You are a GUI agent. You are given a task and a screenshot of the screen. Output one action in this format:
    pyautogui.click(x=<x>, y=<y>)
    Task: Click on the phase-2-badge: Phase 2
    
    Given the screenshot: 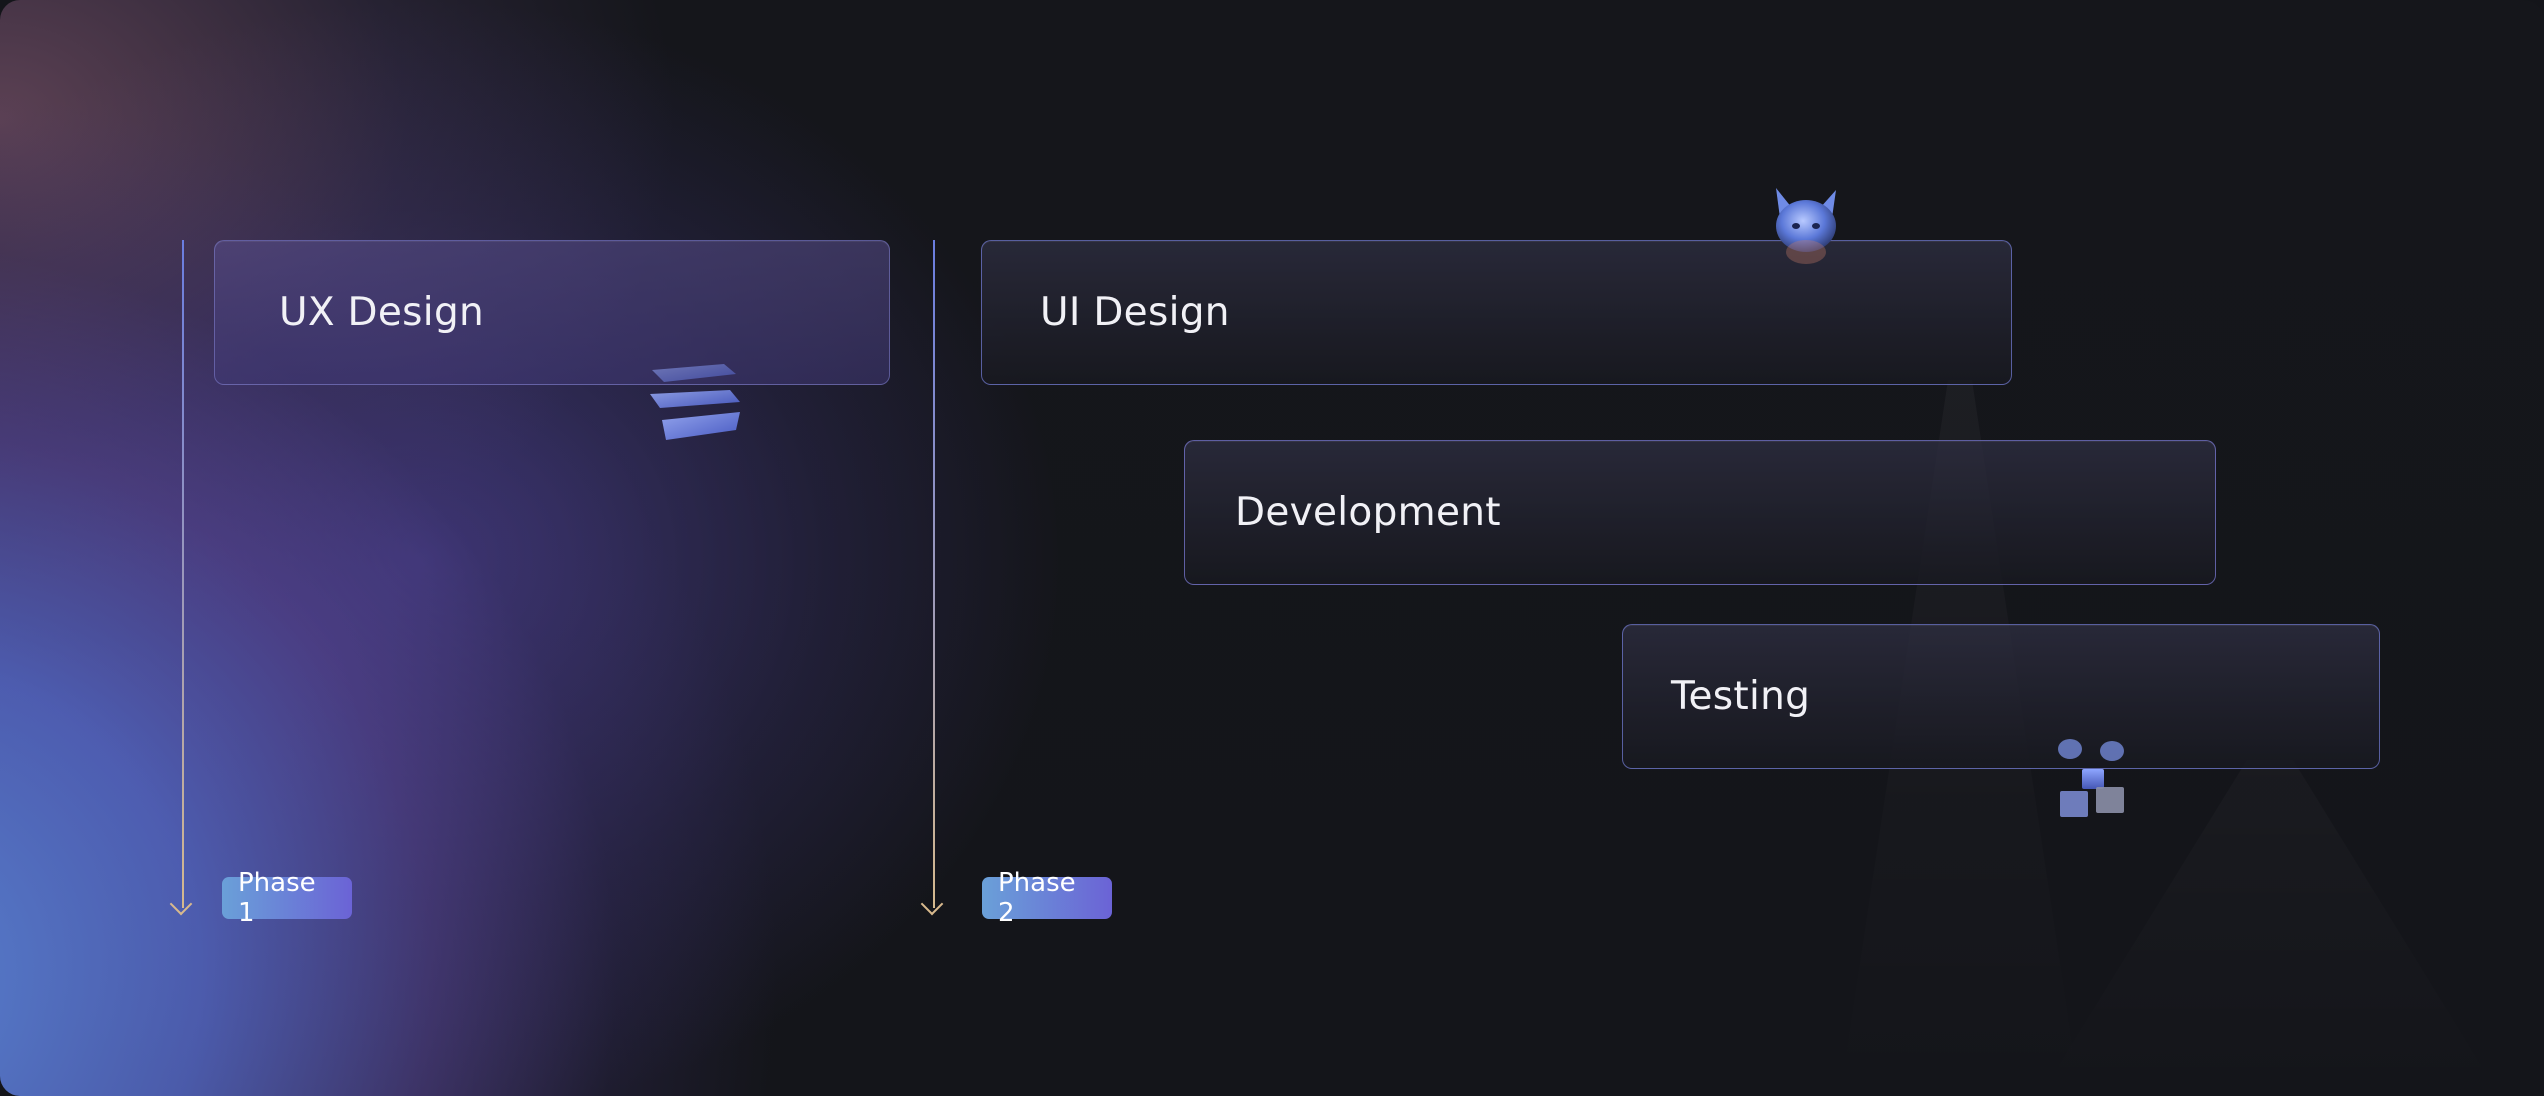 What is the action you would take?
    pyautogui.click(x=1047, y=898)
    